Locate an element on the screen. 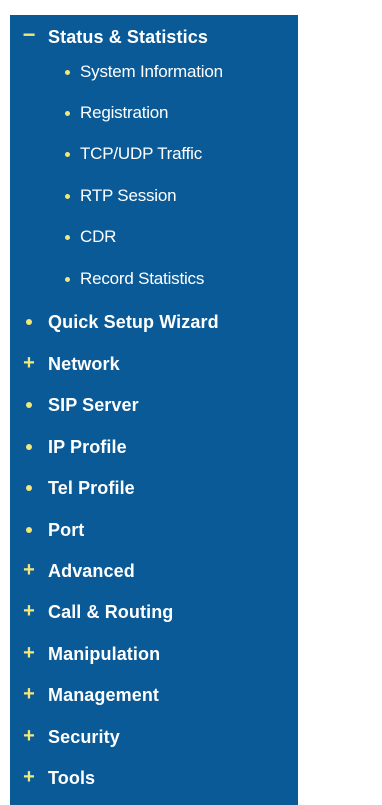 The image size is (382, 805). nav-item-sip-server: SIP Server is located at coordinates (154, 405).